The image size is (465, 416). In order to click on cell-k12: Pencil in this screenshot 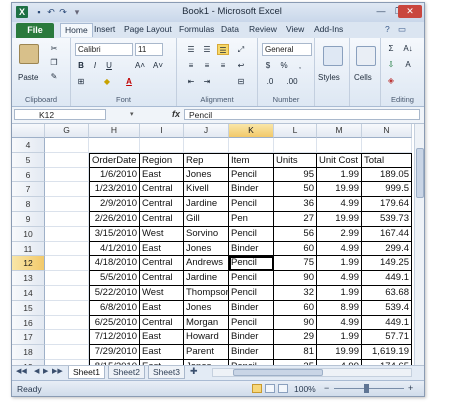, I will do `click(251, 264)`.